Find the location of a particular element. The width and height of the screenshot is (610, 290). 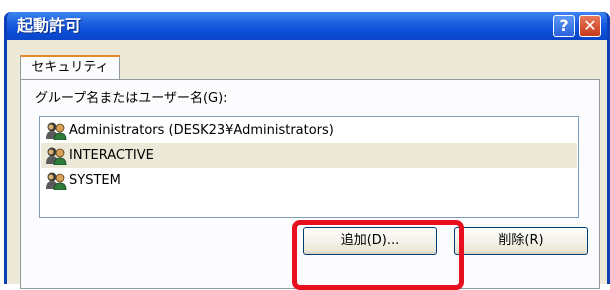

help-icon: ? is located at coordinates (564, 25).